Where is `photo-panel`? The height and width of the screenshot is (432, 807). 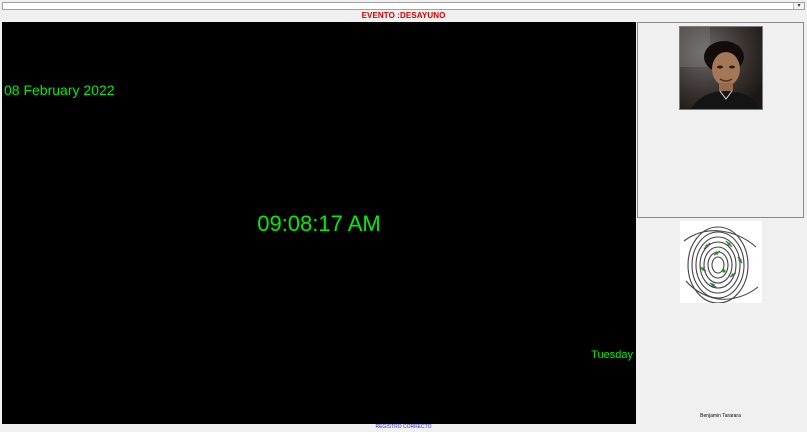 photo-panel is located at coordinates (720, 120).